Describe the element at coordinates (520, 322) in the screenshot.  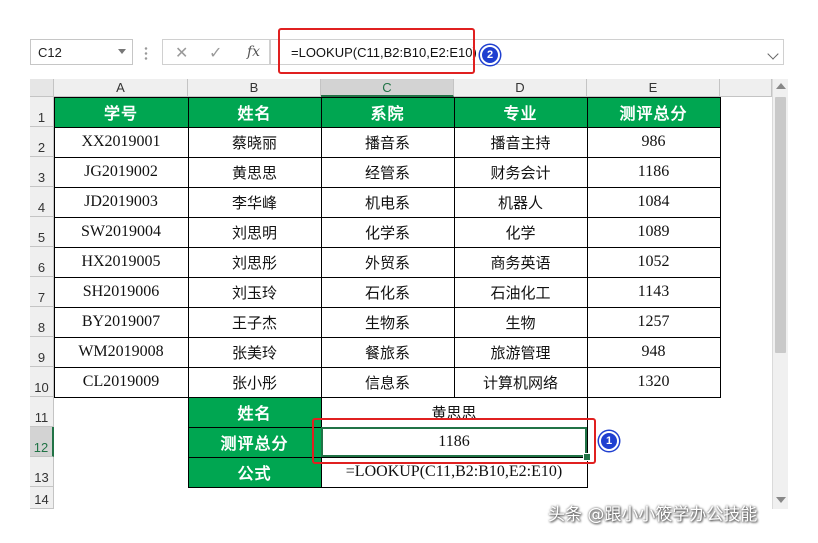
I see `table-cell: 生物` at that location.